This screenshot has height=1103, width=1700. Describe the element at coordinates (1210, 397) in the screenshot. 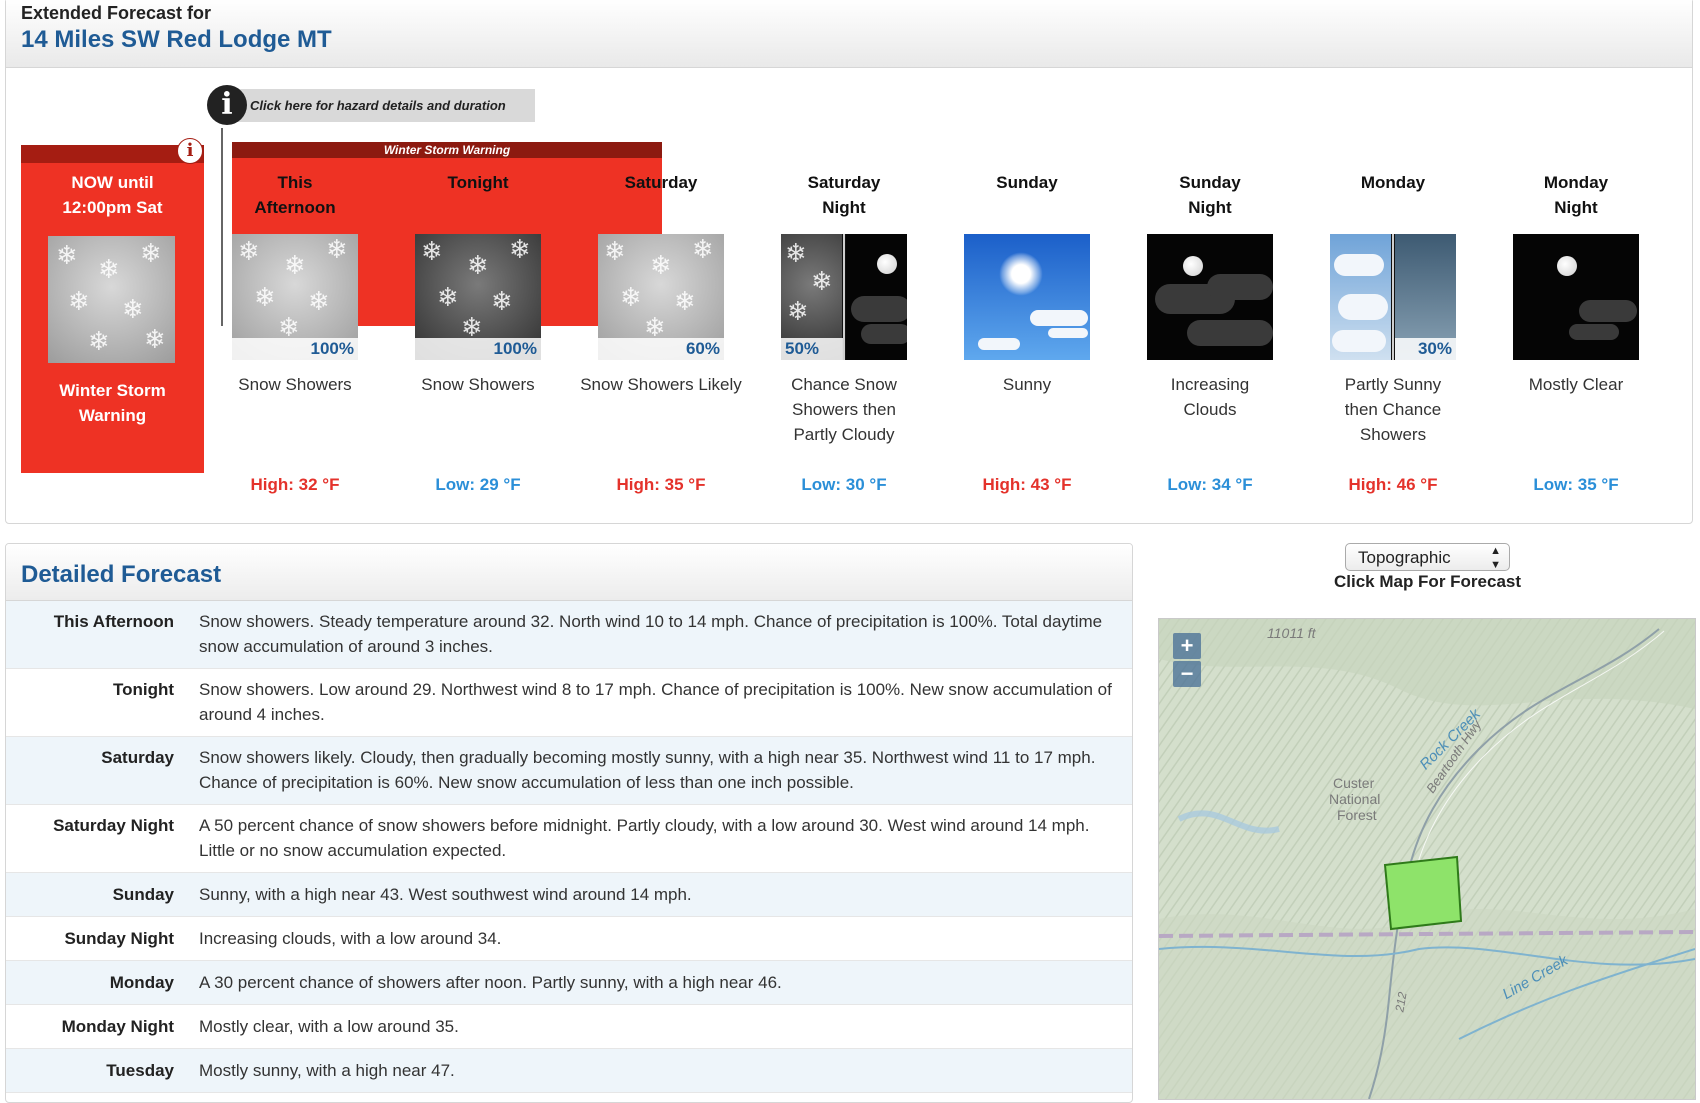

I see `short-forecast: Increasing Clouds` at that location.